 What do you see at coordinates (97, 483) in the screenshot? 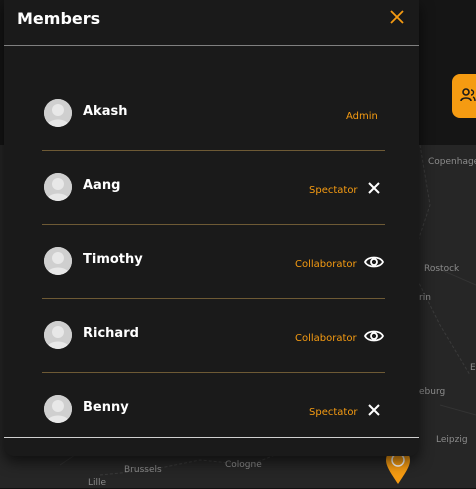
I see `map-label-lille: Lille` at bounding box center [97, 483].